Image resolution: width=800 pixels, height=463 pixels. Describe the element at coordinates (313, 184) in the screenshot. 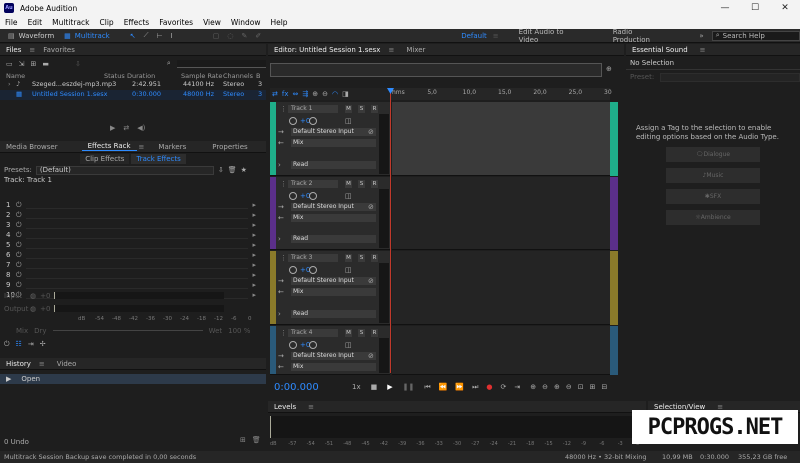

I see `track-name: Track 2` at that location.